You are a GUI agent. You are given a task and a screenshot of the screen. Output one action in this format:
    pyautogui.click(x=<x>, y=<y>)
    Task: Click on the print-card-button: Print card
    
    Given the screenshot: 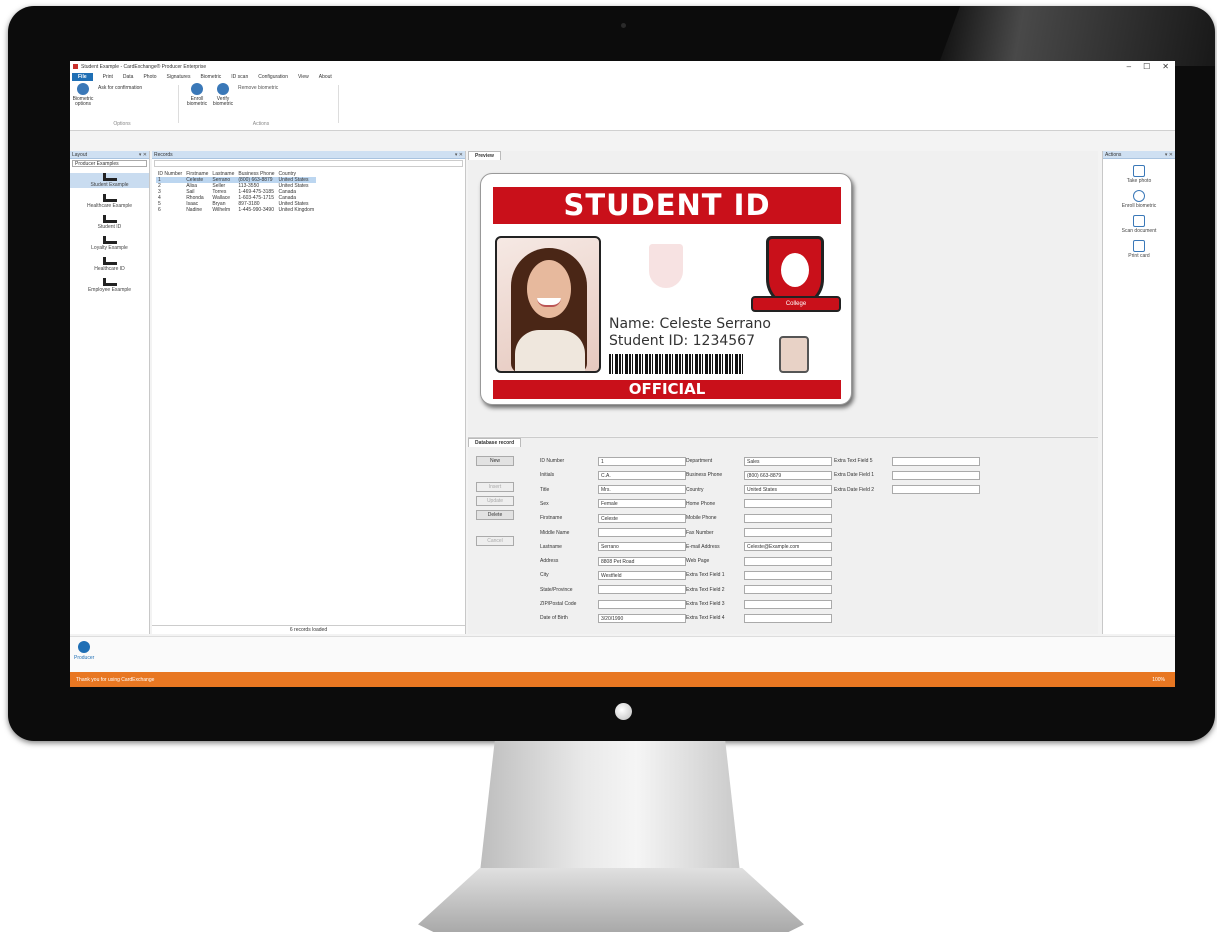 What is the action you would take?
    pyautogui.click(x=1139, y=249)
    